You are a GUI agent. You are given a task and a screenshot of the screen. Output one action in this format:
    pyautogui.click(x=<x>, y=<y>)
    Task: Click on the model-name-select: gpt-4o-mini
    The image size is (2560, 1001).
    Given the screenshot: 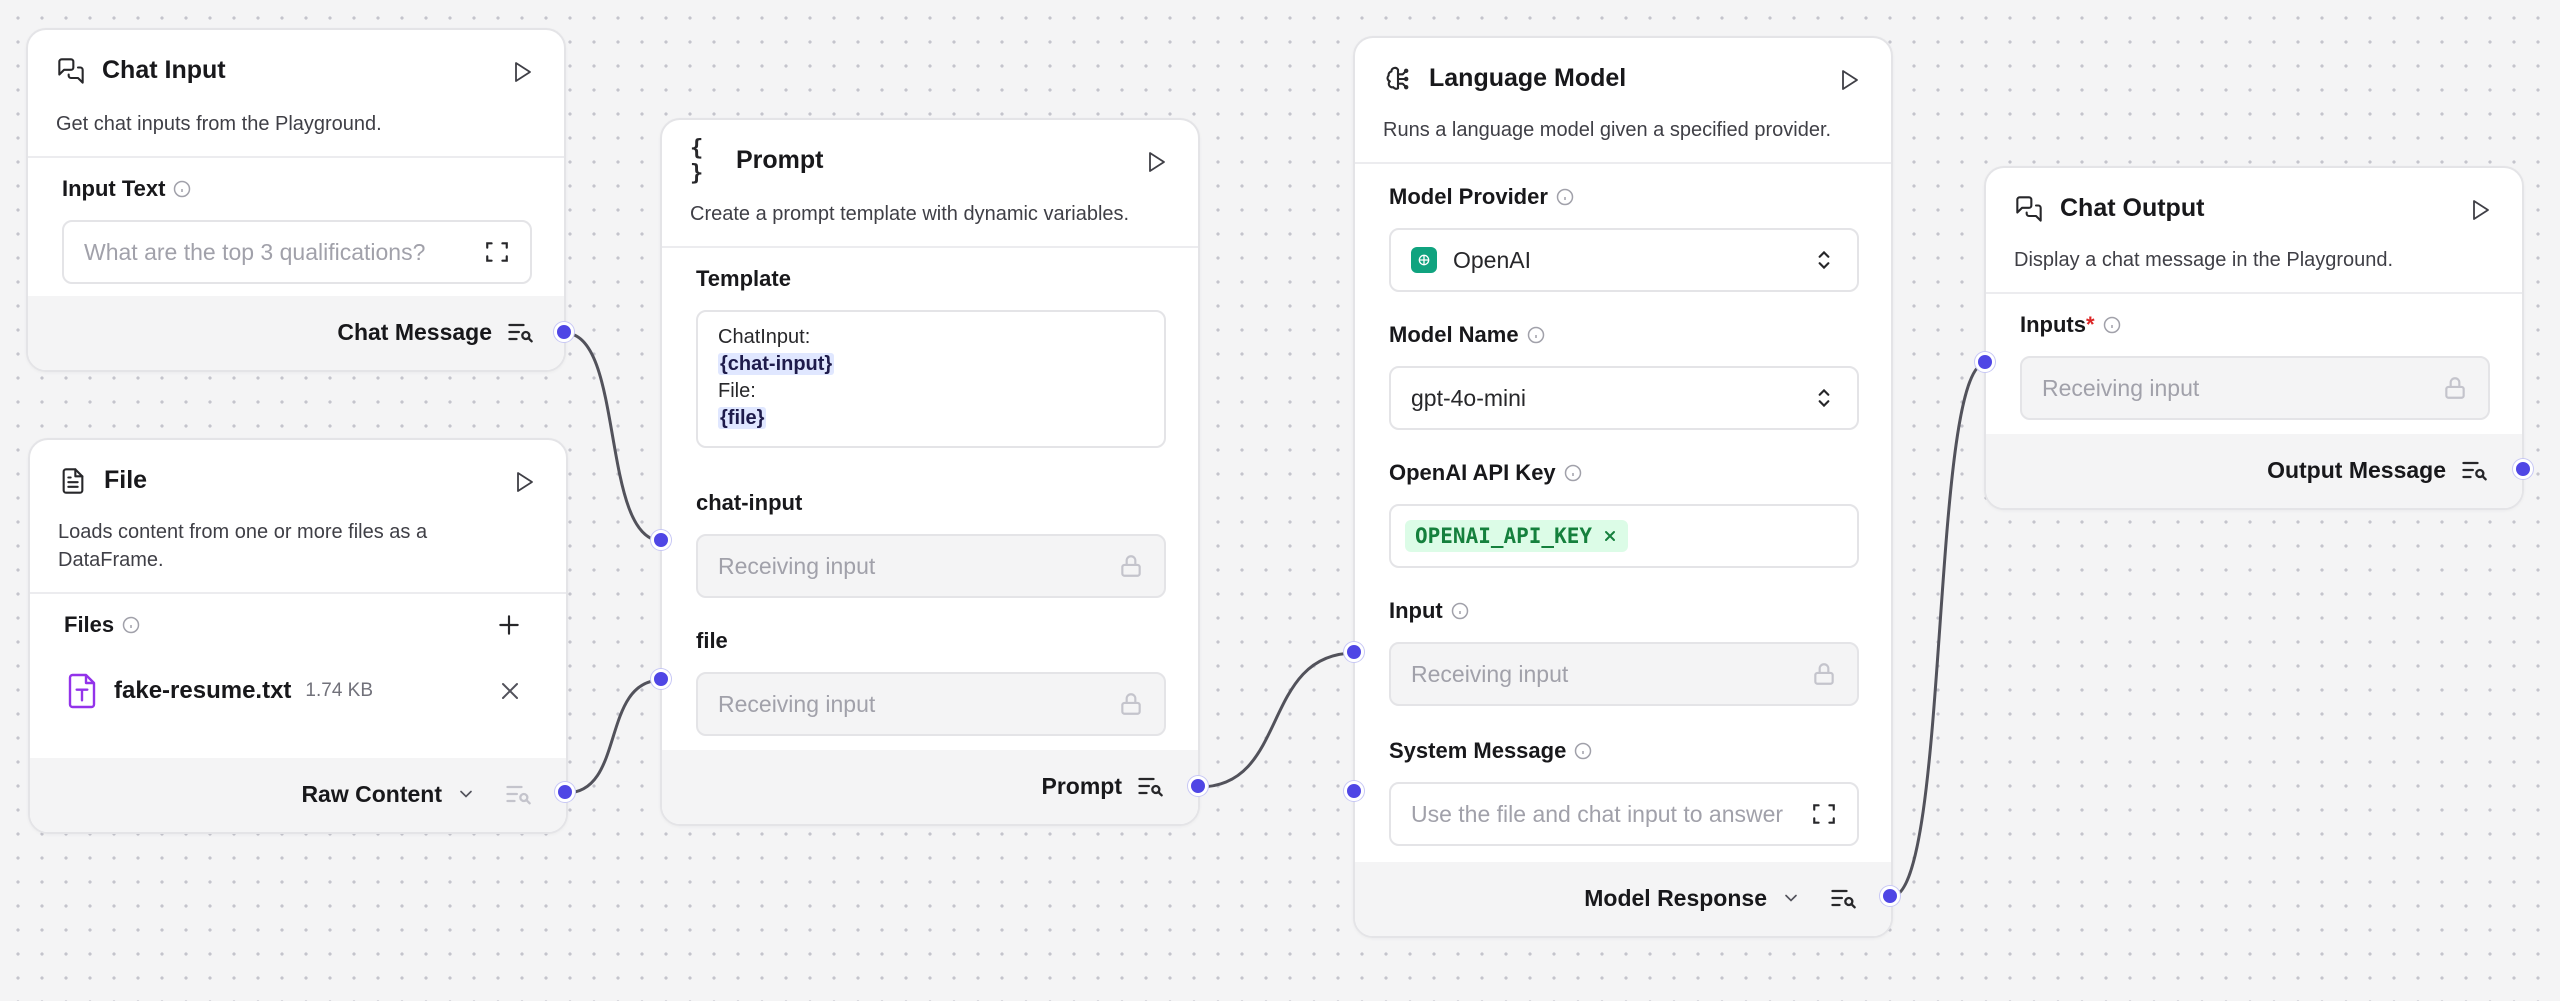 What is the action you would take?
    pyautogui.click(x=1624, y=398)
    